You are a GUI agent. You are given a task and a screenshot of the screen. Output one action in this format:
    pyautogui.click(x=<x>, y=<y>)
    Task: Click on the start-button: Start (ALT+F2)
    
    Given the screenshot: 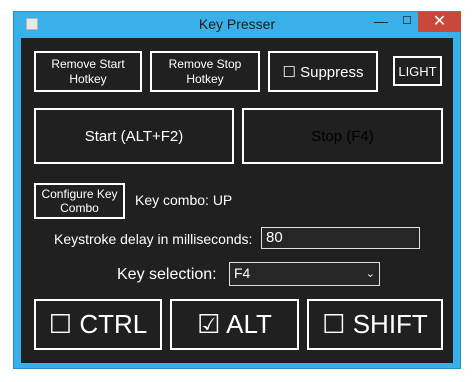 What is the action you would take?
    pyautogui.click(x=134, y=136)
    